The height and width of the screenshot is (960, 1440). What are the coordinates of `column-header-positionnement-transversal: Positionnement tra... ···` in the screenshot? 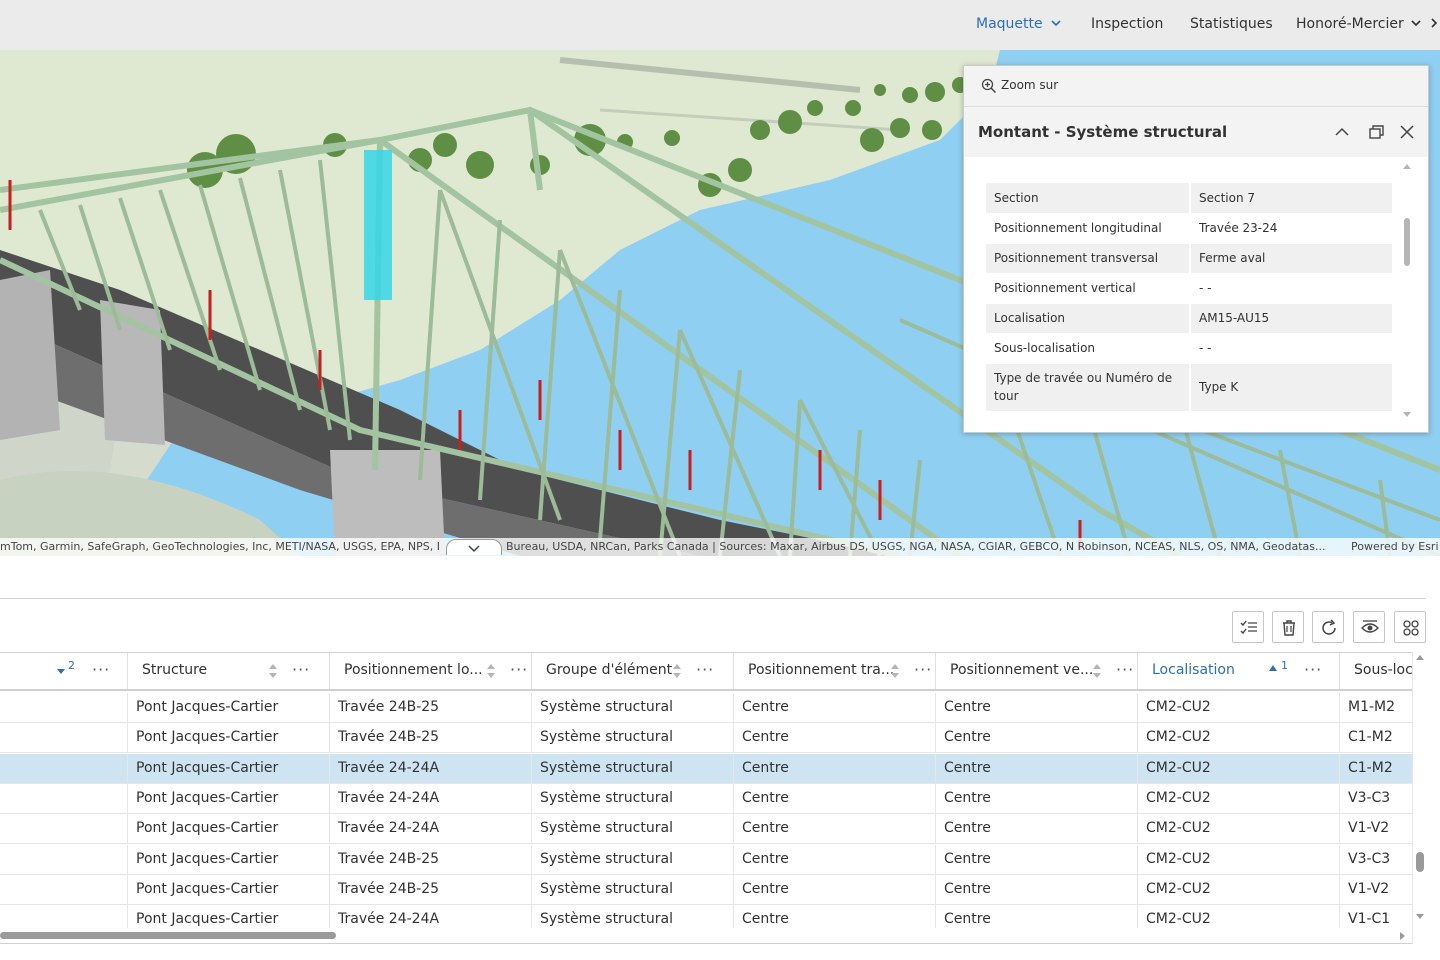 It's located at (835, 671).